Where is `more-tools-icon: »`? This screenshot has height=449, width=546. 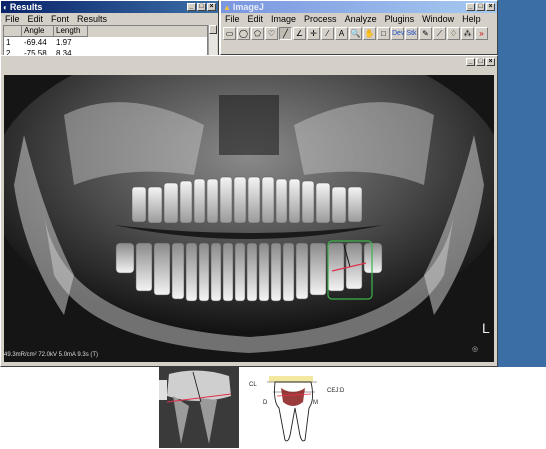
more-tools-icon: » is located at coordinates (481, 33).